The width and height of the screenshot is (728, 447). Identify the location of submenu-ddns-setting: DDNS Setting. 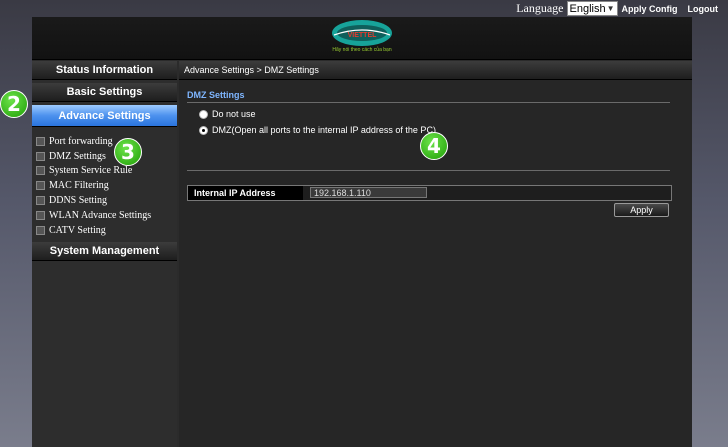
(106, 200).